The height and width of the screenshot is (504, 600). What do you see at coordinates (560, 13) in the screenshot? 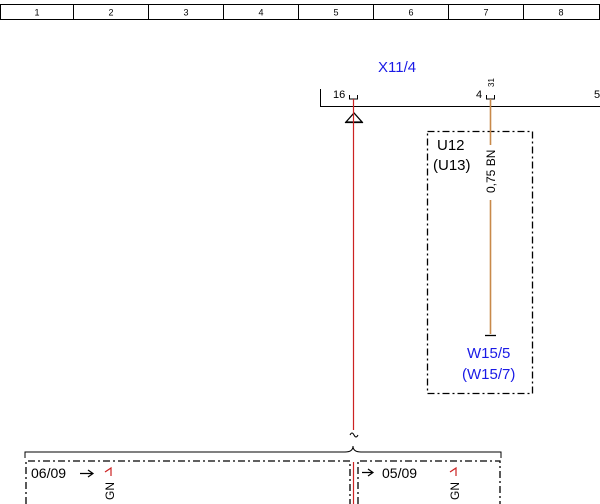
I see `column-label-8: 8` at bounding box center [560, 13].